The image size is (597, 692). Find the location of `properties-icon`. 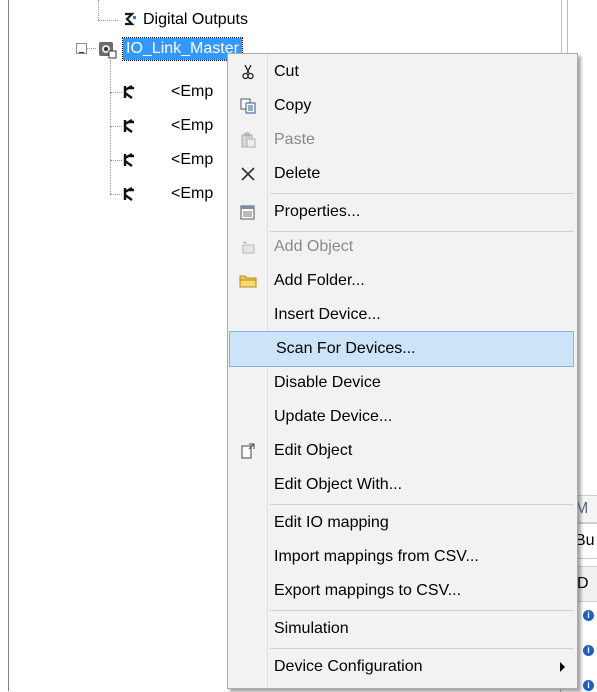

properties-icon is located at coordinates (248, 212).